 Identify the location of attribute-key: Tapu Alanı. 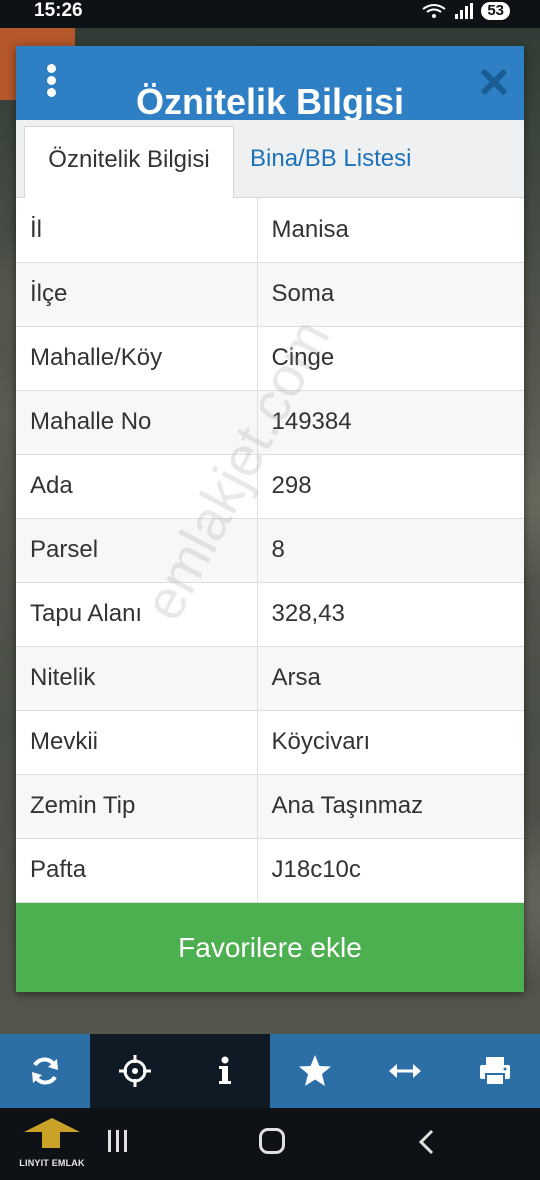
(137, 614).